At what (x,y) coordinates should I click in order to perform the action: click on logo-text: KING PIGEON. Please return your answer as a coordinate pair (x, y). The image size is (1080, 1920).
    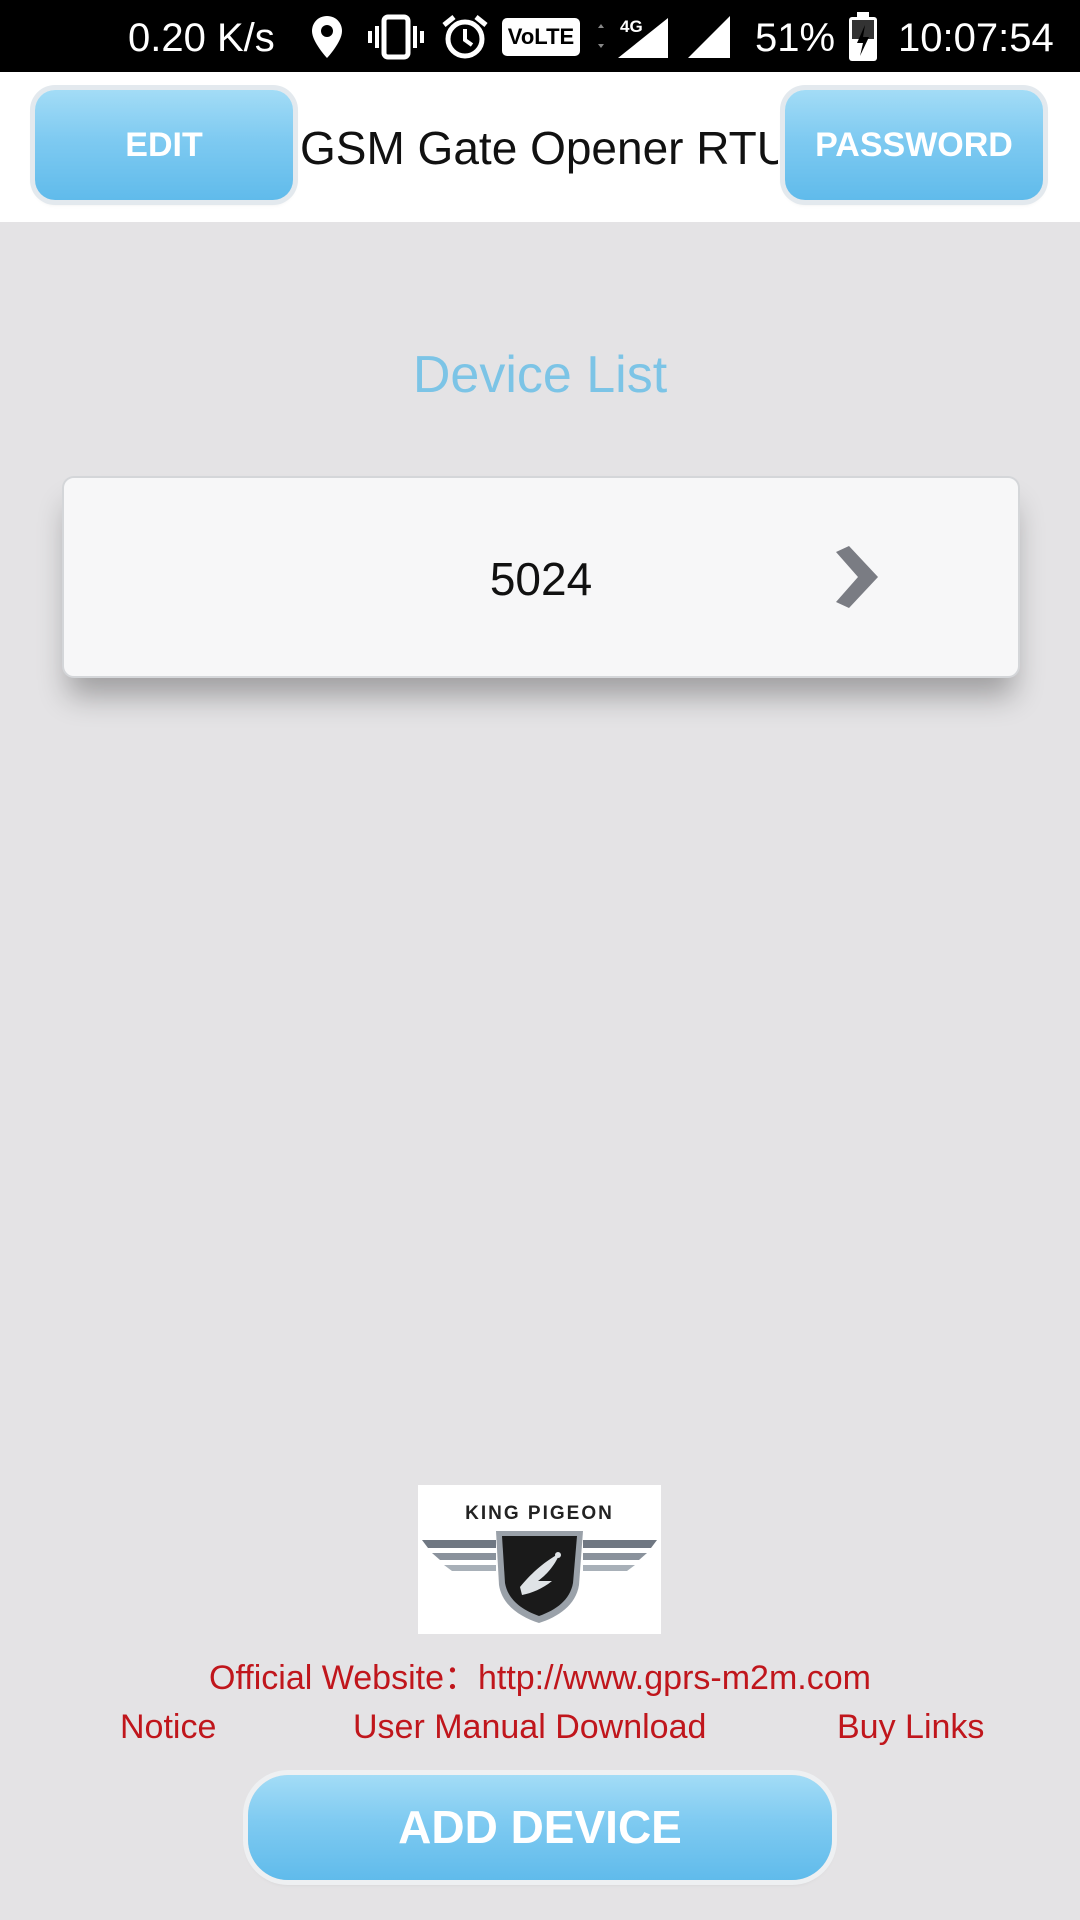
    Looking at the image, I should click on (539, 1513).